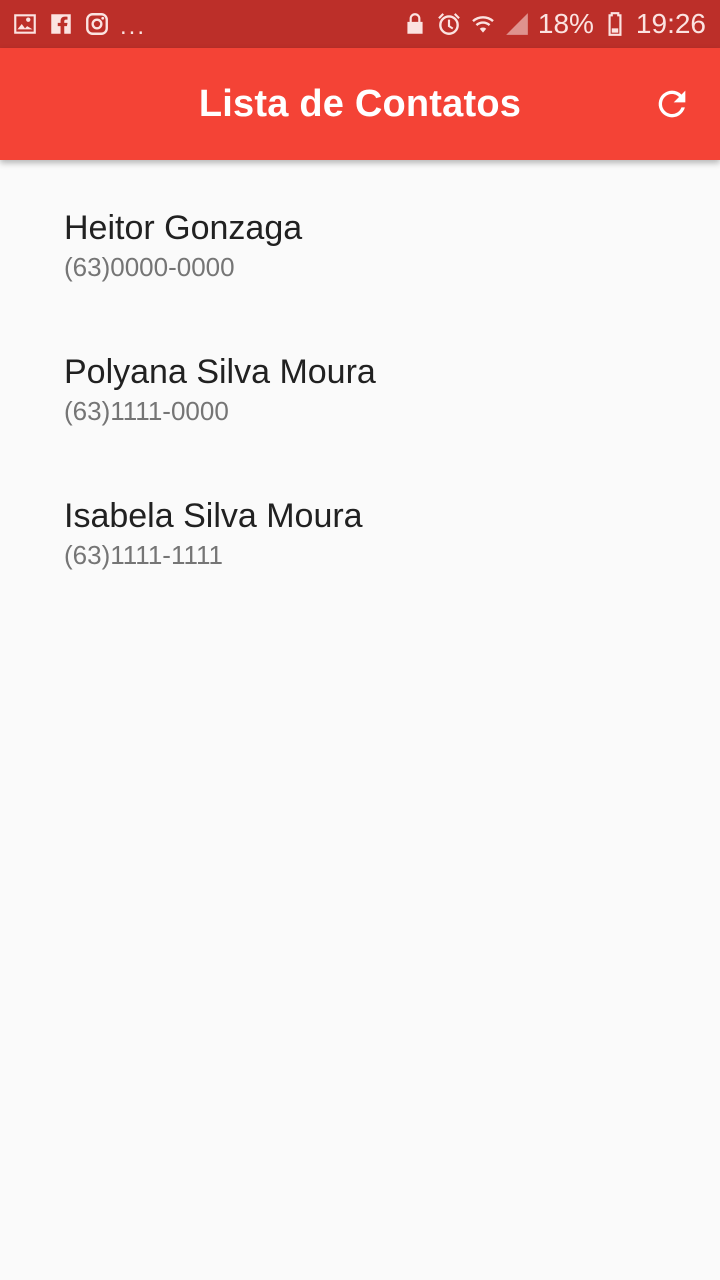 This screenshot has height=1280, width=720. I want to click on contact-phone: (63)1111-0000, so click(146, 411).